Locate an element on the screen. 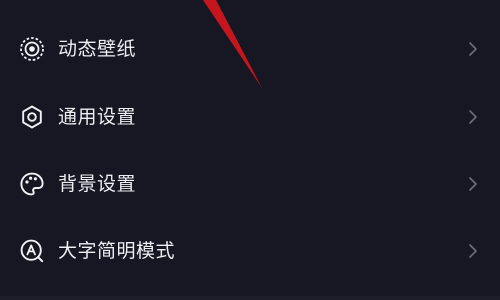 The height and width of the screenshot is (300, 500). gear-icon is located at coordinates (32, 117).